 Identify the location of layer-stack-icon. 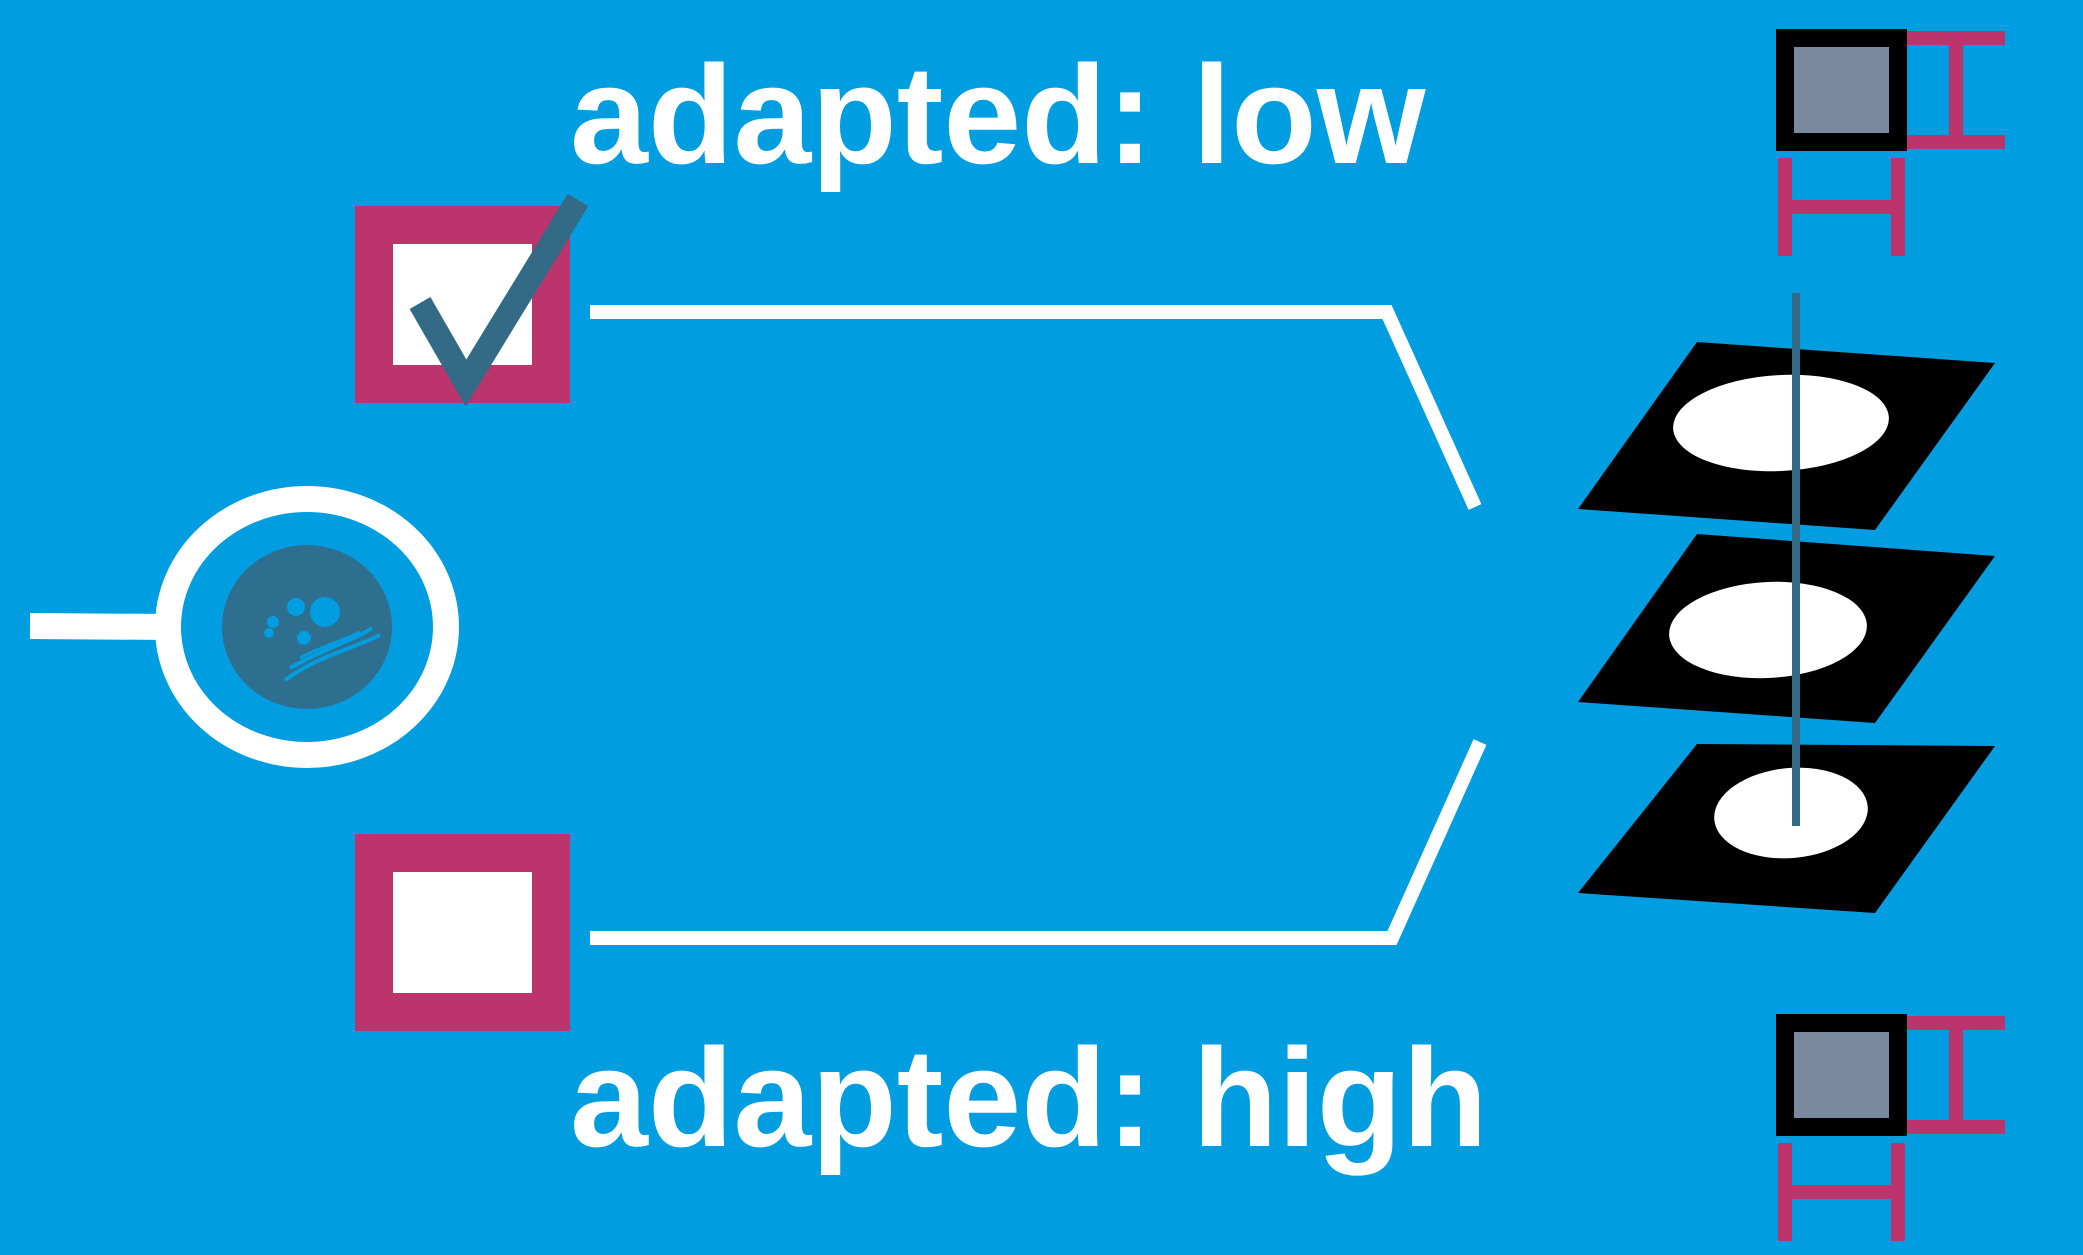
(1786, 603).